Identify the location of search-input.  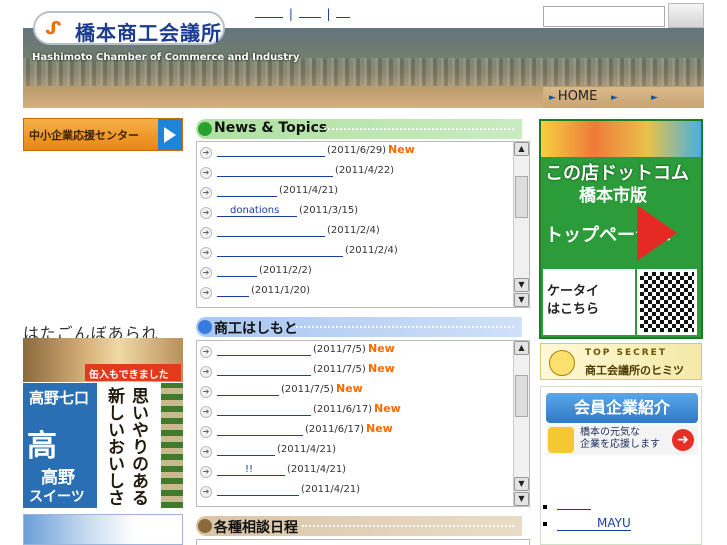
(604, 16).